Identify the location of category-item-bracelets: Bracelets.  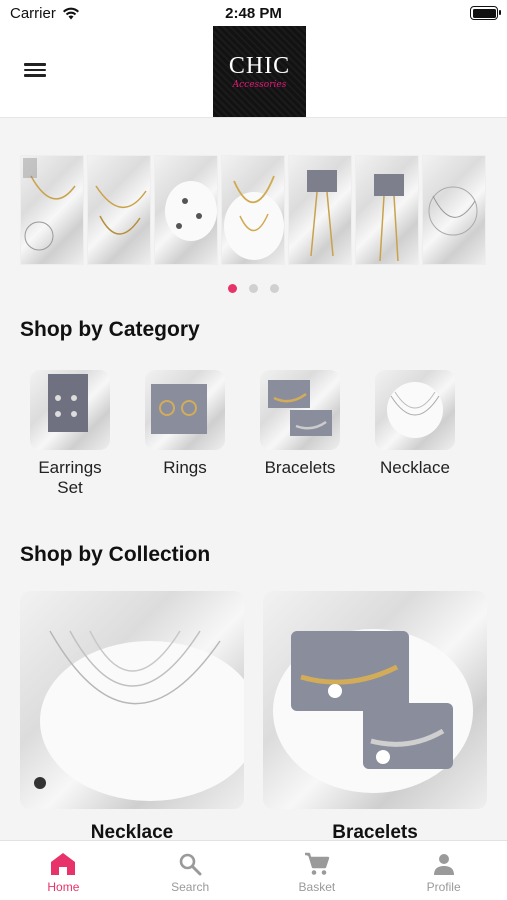
(300, 424).